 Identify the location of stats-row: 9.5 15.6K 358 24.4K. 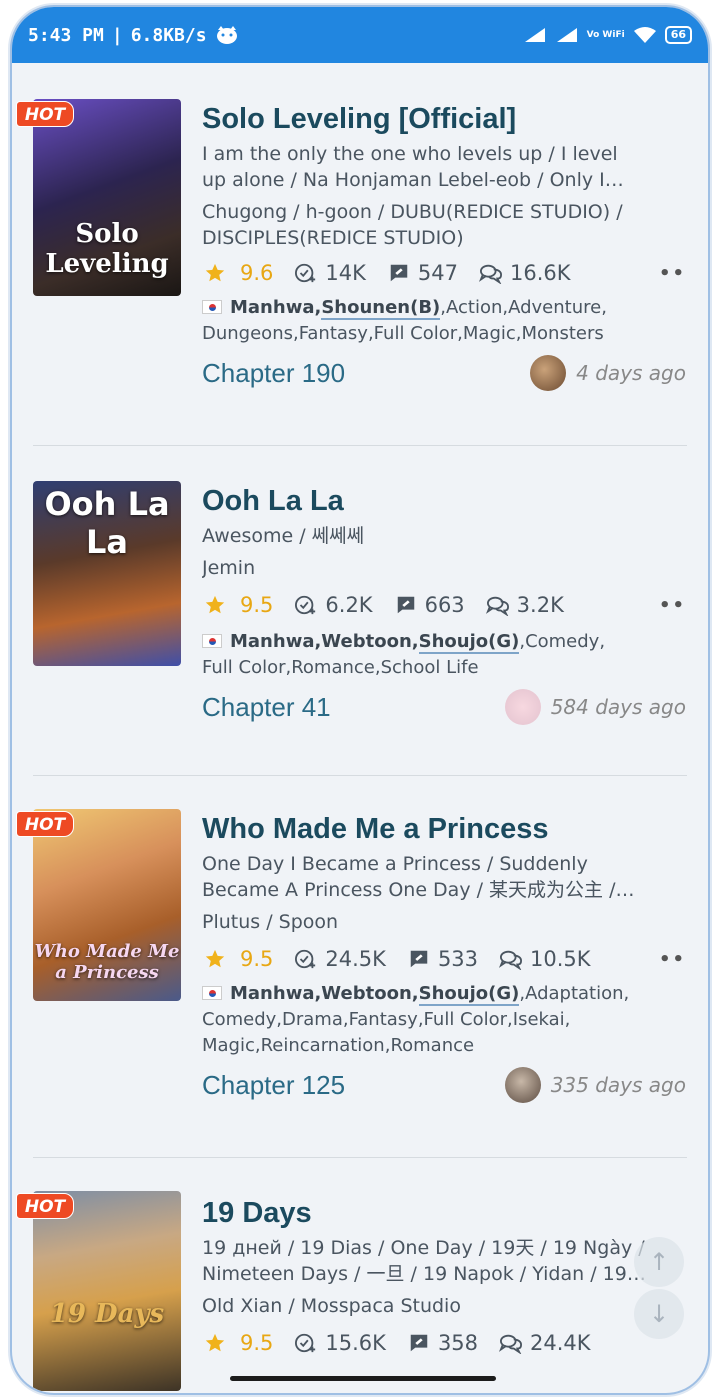
(444, 1343).